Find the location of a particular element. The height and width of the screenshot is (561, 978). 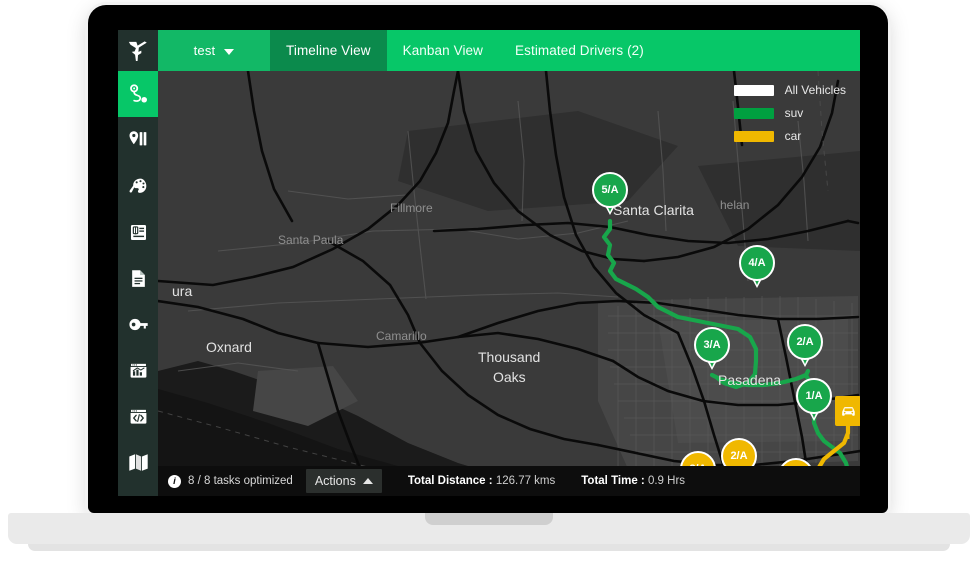

sidebar-item-developer is located at coordinates (138, 416).